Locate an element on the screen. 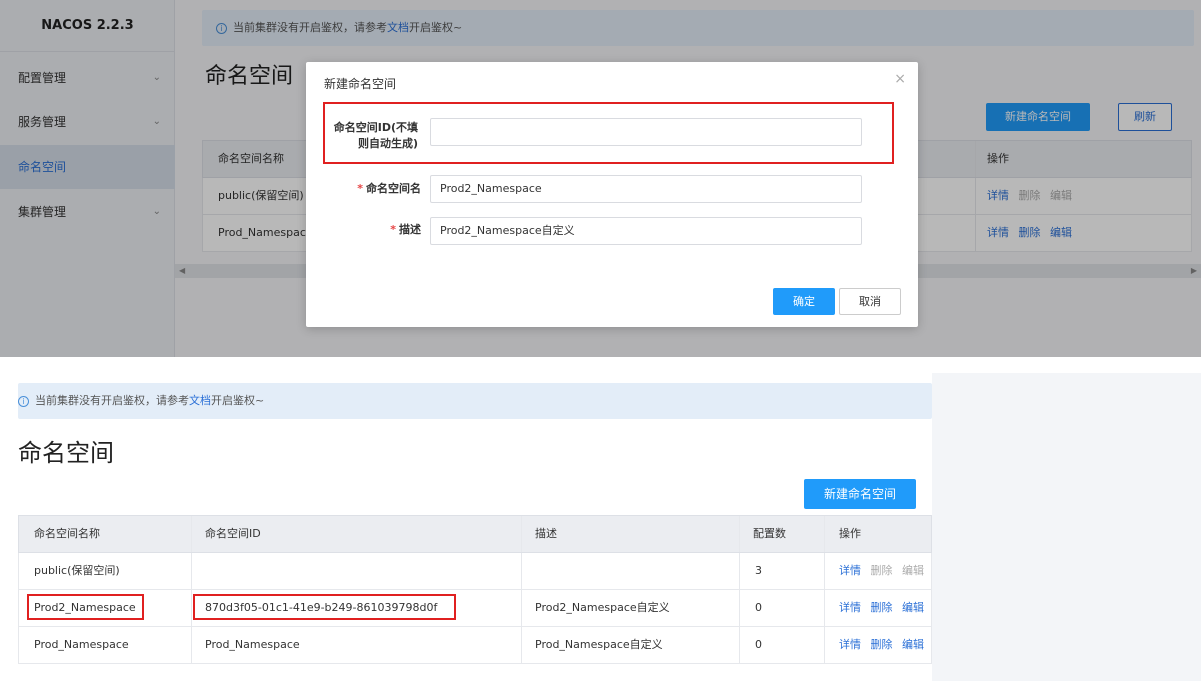 This screenshot has height=681, width=1201. row-name: Prod_Namespace is located at coordinates (81, 644).